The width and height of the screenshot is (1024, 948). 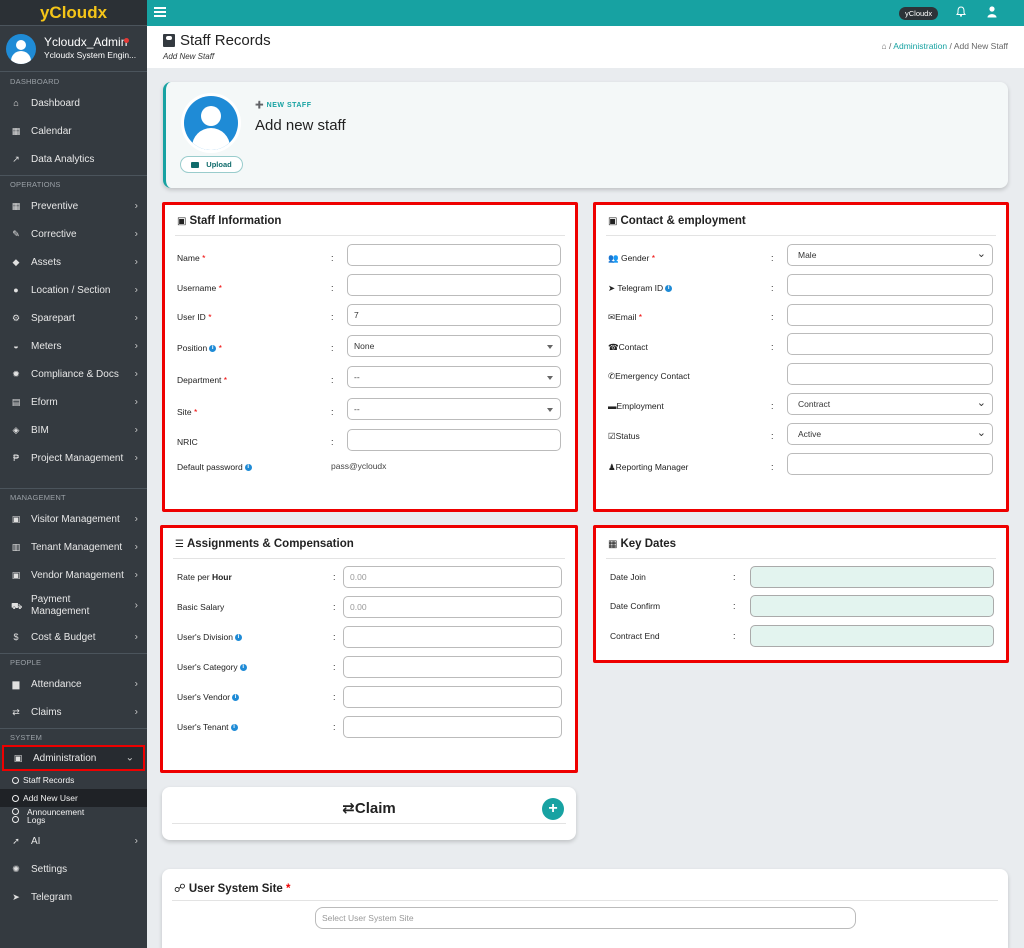 I want to click on sidebar-item-ai: ➚ AI ›, so click(x=73, y=841).